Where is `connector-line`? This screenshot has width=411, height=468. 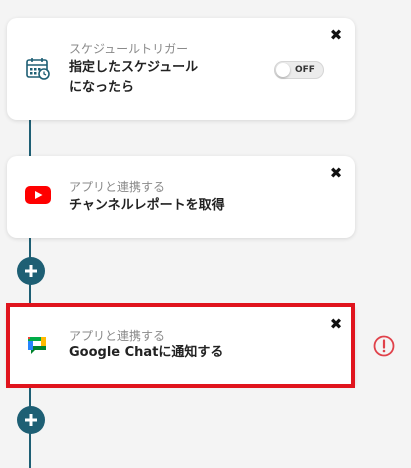
connector-line is located at coordinates (30, 138).